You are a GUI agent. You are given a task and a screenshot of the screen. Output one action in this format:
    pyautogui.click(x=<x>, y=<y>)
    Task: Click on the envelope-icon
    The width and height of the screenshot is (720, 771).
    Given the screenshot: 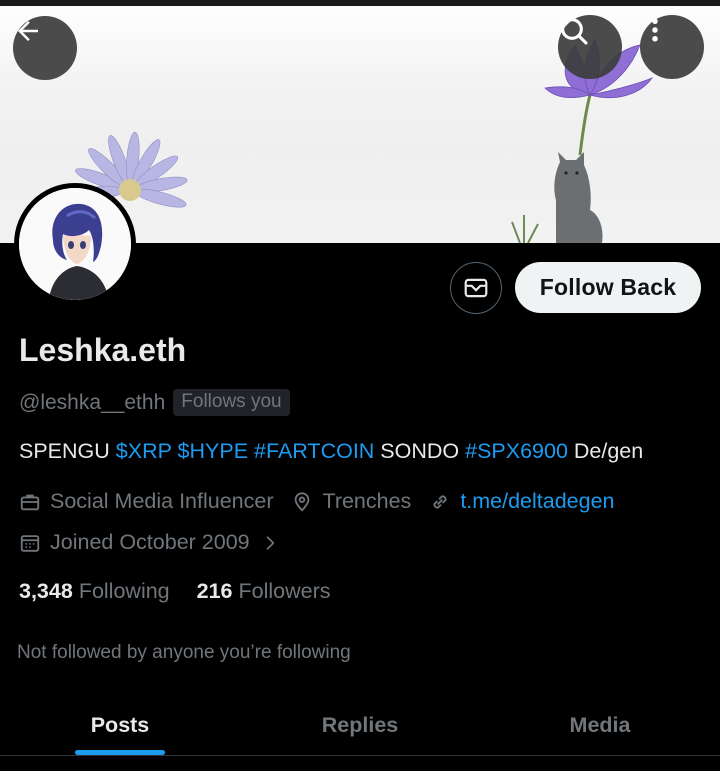 What is the action you would take?
    pyautogui.click(x=476, y=288)
    